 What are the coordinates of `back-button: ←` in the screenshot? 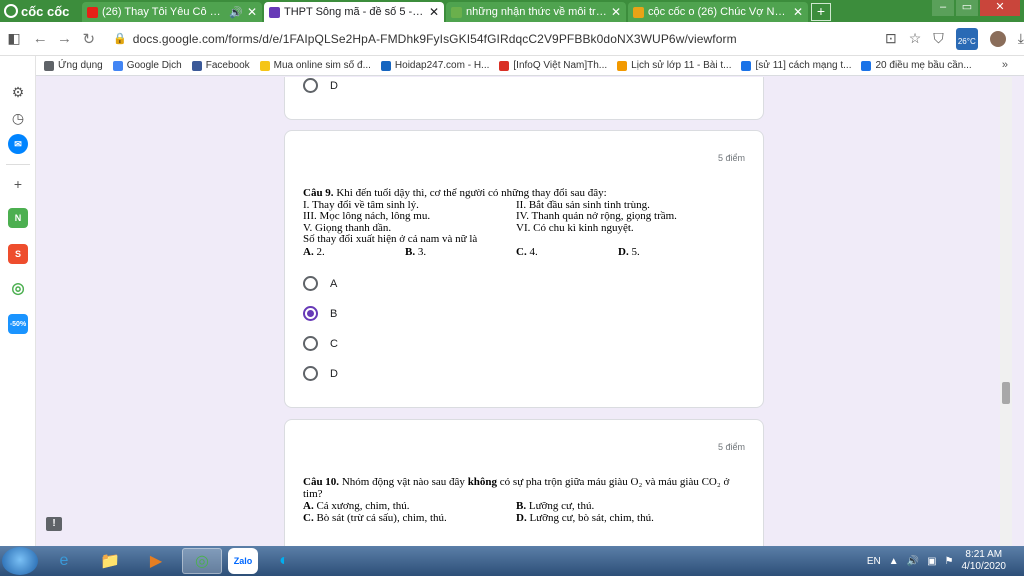 It's located at (40, 38).